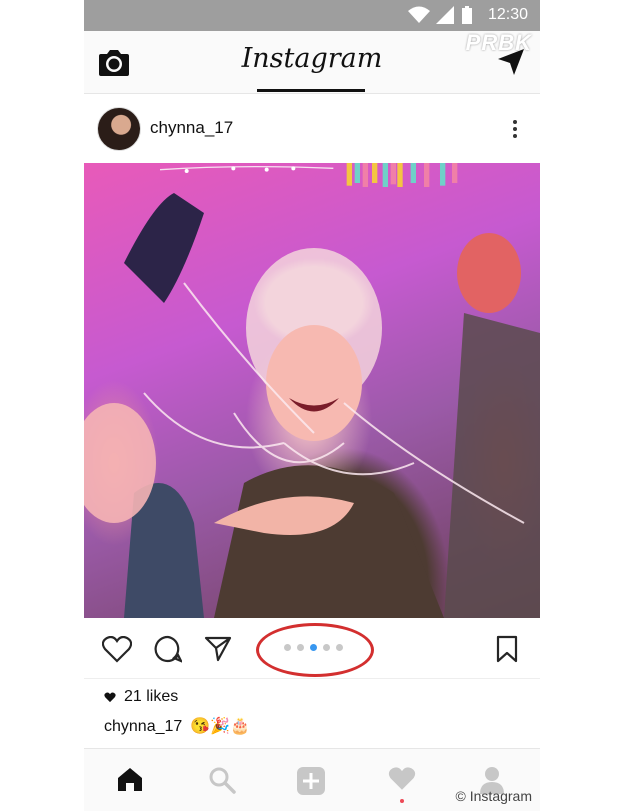  I want to click on post-actions, so click(312, 648).